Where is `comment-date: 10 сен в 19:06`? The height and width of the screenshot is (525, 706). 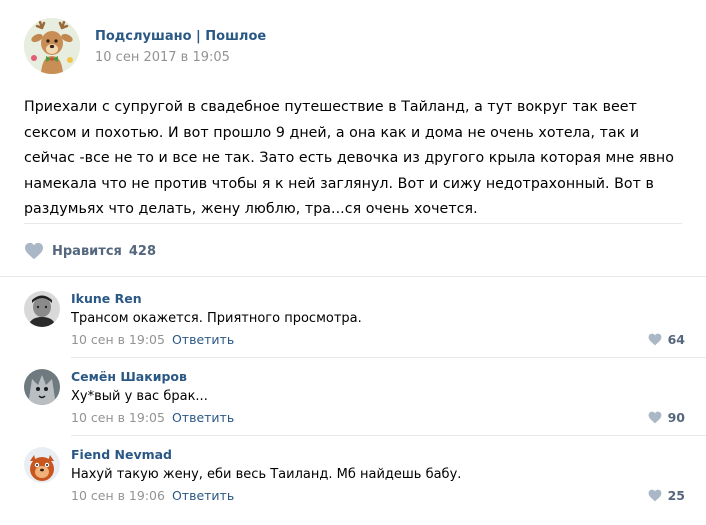 comment-date: 10 сен в 19:06 is located at coordinates (118, 495).